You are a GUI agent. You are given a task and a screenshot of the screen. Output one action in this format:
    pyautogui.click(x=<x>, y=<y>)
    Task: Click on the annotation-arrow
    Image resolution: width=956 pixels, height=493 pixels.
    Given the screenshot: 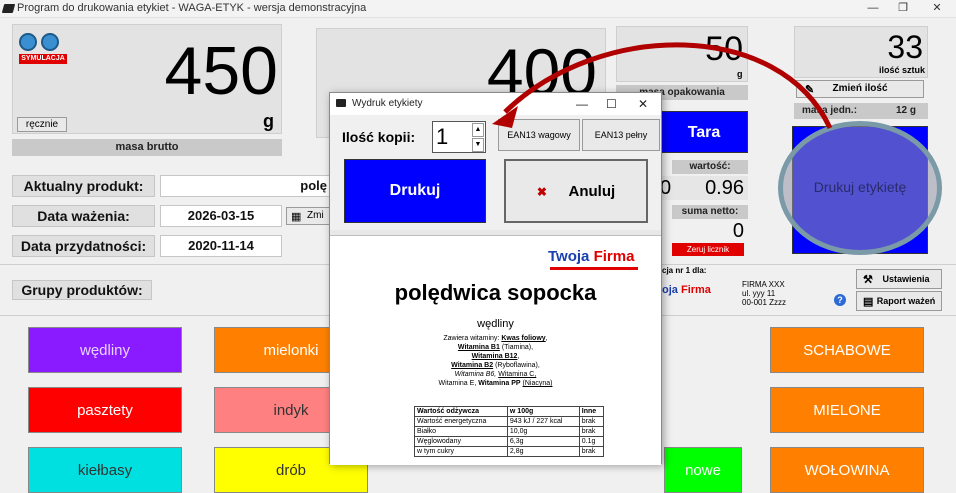 What is the action you would take?
    pyautogui.click(x=662, y=86)
    